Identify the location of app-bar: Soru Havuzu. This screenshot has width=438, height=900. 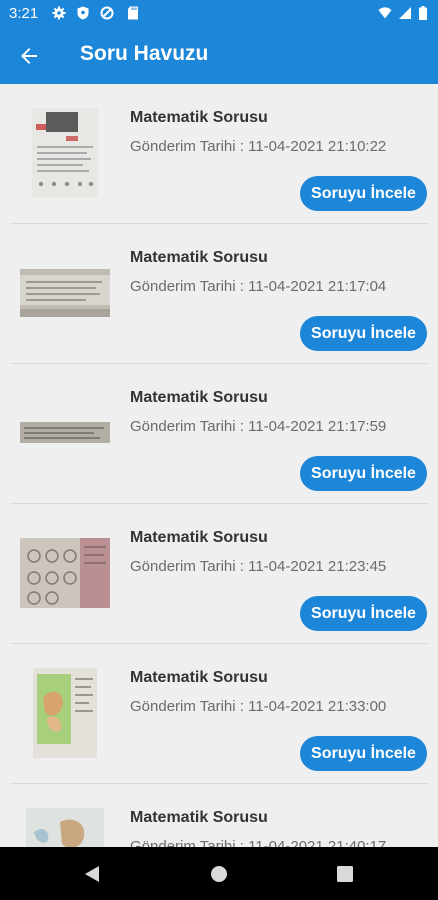
(219, 56).